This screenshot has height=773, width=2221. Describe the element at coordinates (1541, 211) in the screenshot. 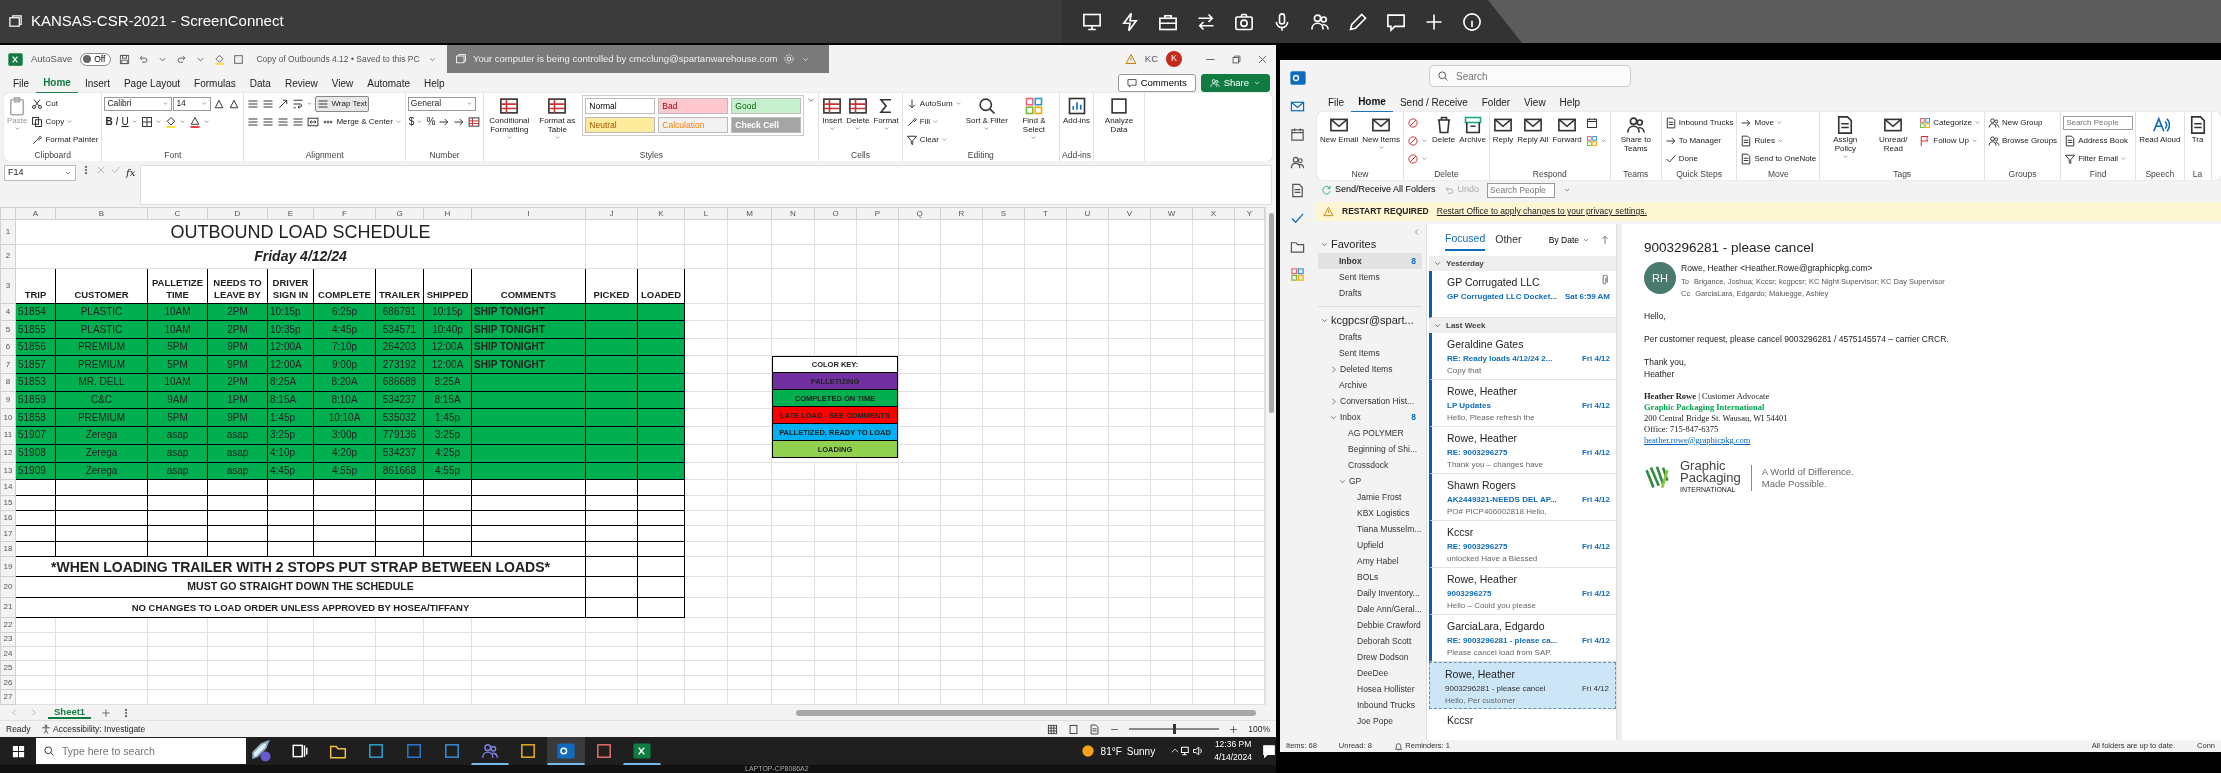

I see `notice-link: Restart Office to apply changes to your privacy settings.` at that location.